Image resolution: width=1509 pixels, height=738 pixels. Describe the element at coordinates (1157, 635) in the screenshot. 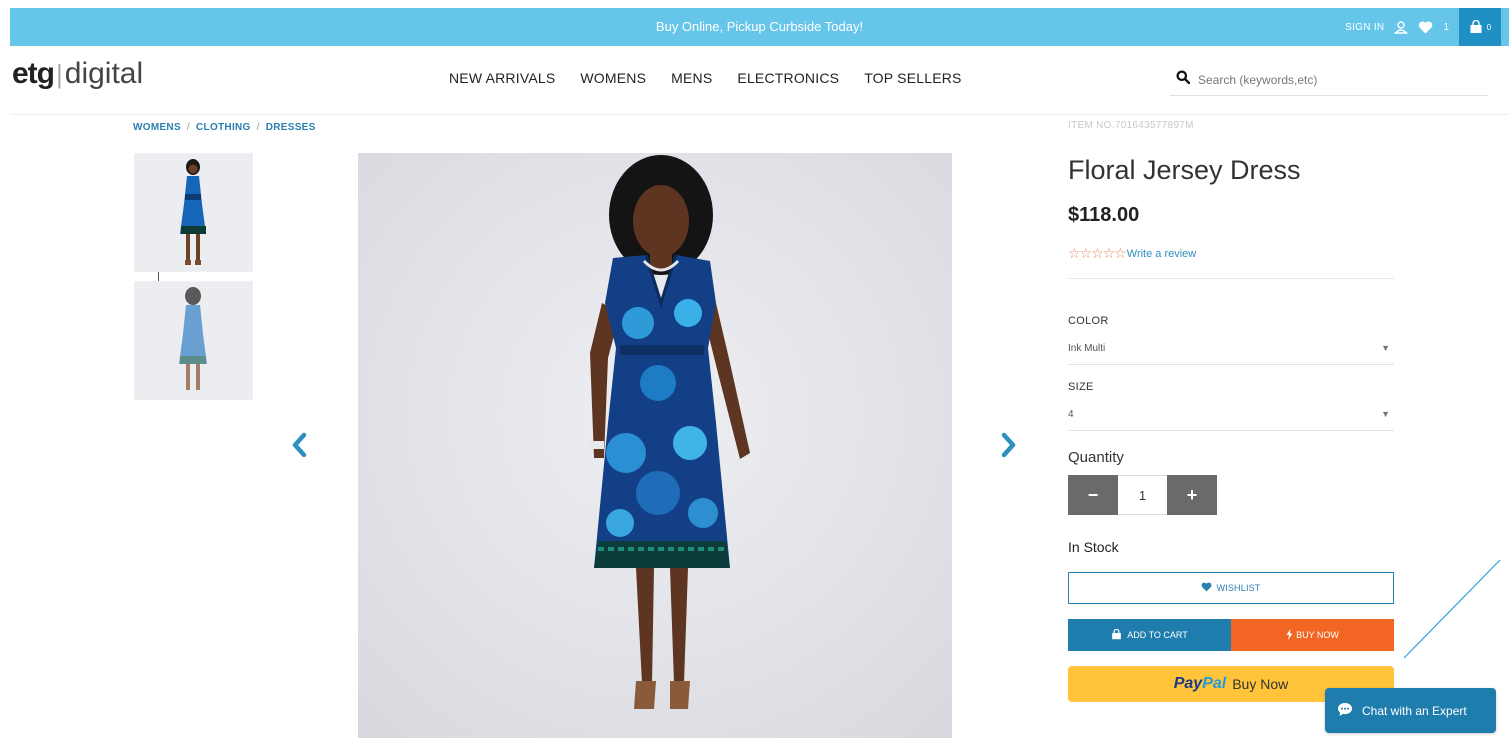

I see `add-to-cart-label: ADD TO CART` at that location.